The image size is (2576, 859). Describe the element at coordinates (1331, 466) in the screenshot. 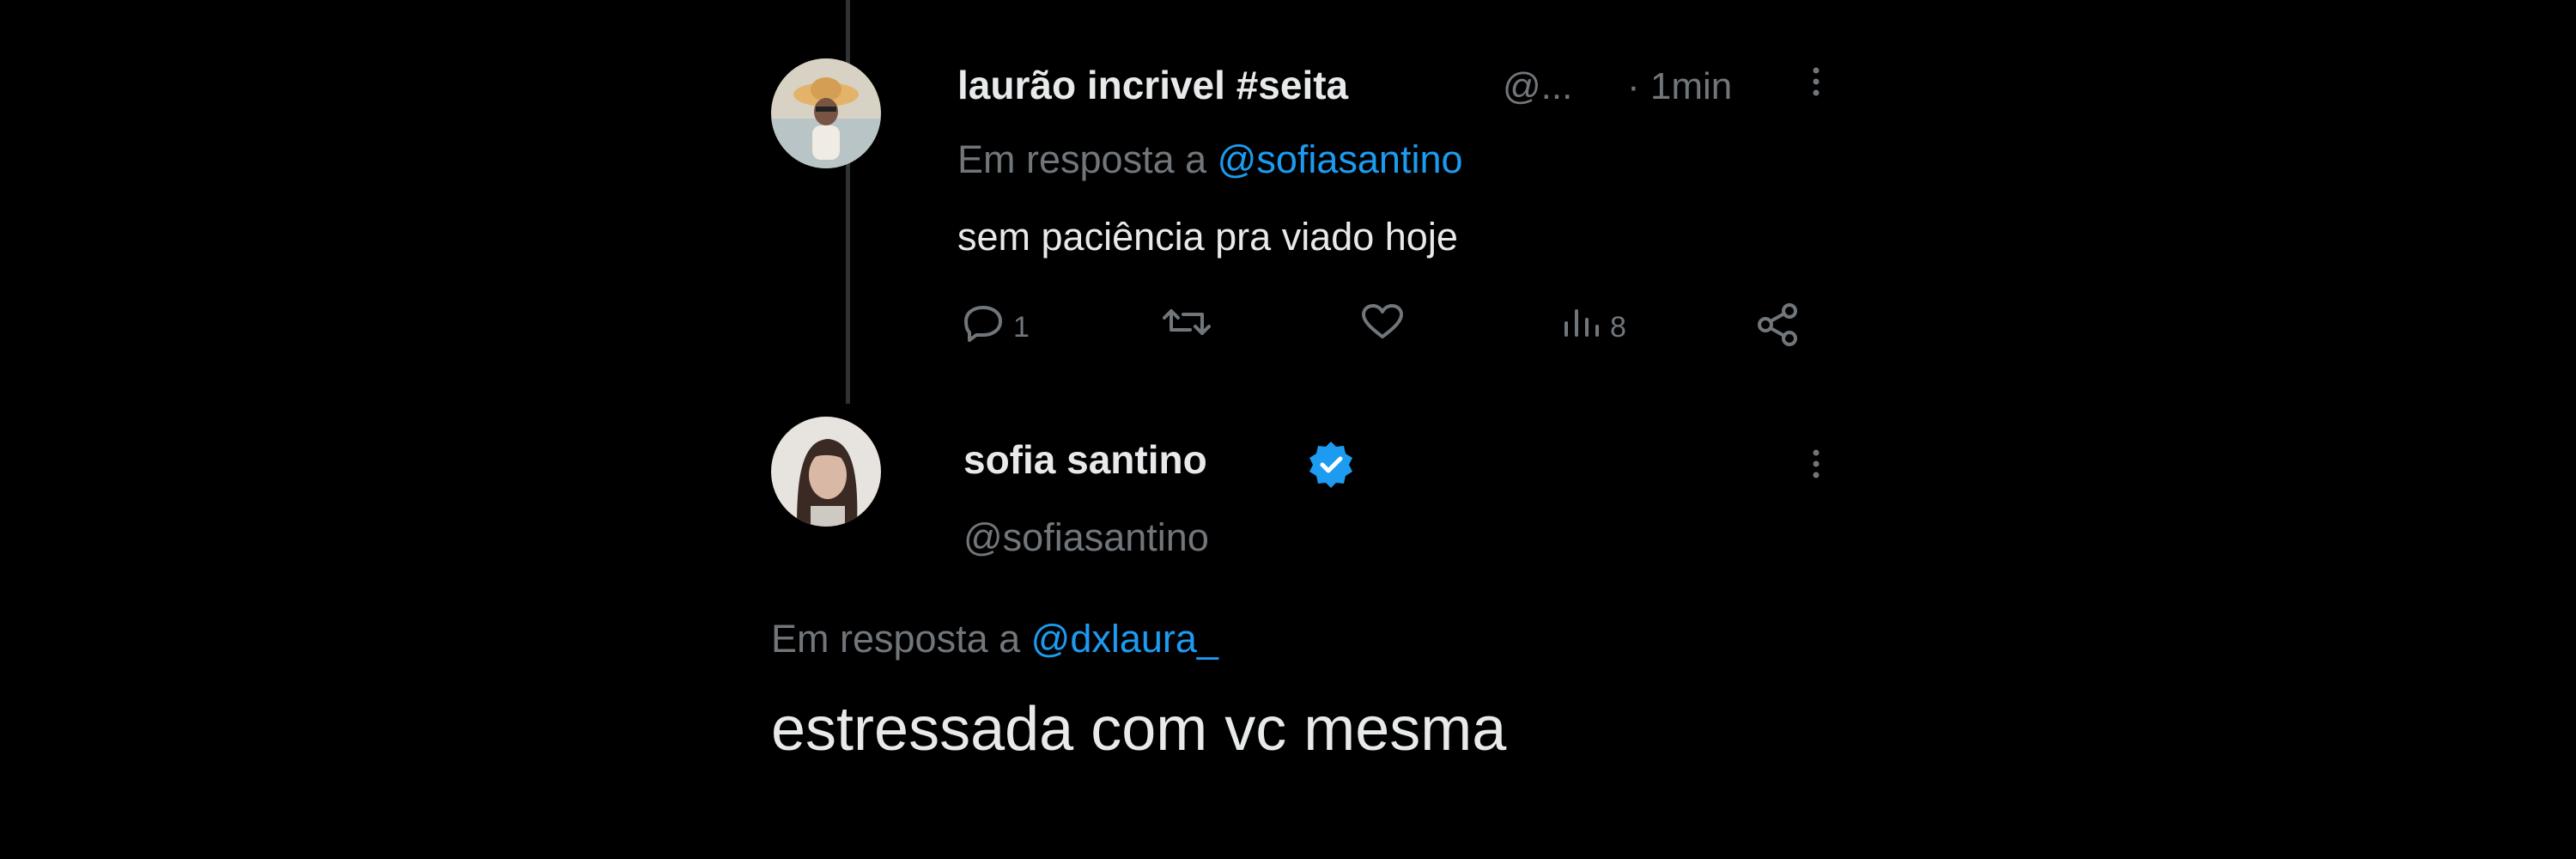

I see `verified-badge-icon` at that location.